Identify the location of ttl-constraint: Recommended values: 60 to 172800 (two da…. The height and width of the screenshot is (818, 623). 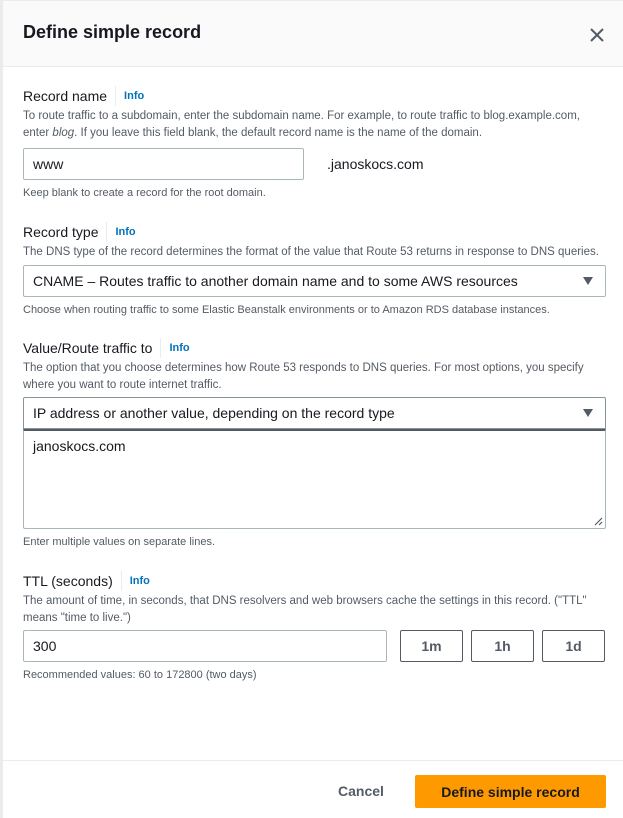
(140, 675).